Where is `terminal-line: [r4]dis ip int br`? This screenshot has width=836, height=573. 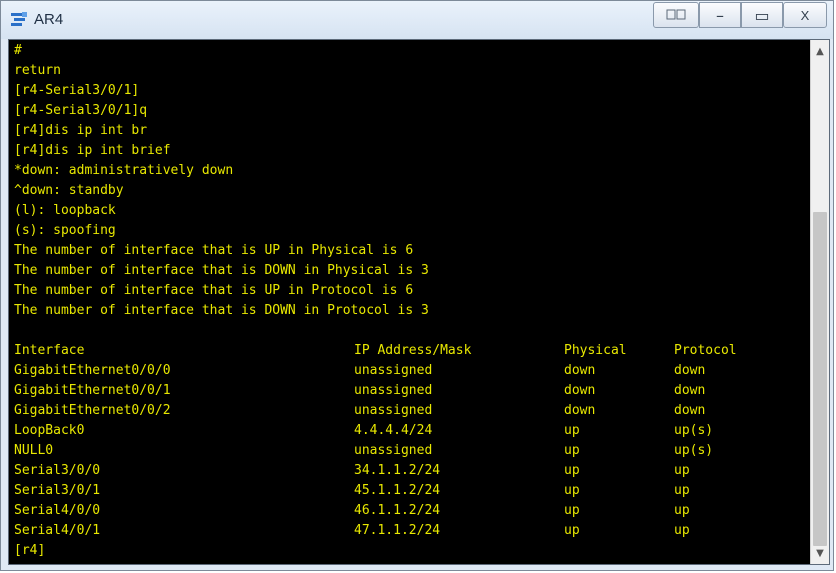
terminal-line: [r4]dis ip int br is located at coordinates (81, 130).